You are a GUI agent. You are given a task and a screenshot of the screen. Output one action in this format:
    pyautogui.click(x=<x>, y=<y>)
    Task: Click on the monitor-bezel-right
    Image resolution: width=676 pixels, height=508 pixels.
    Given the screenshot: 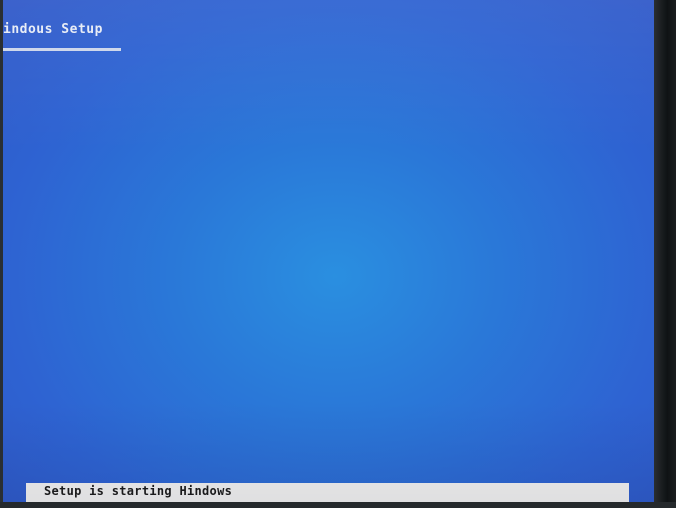 What is the action you would take?
    pyautogui.click(x=665, y=254)
    